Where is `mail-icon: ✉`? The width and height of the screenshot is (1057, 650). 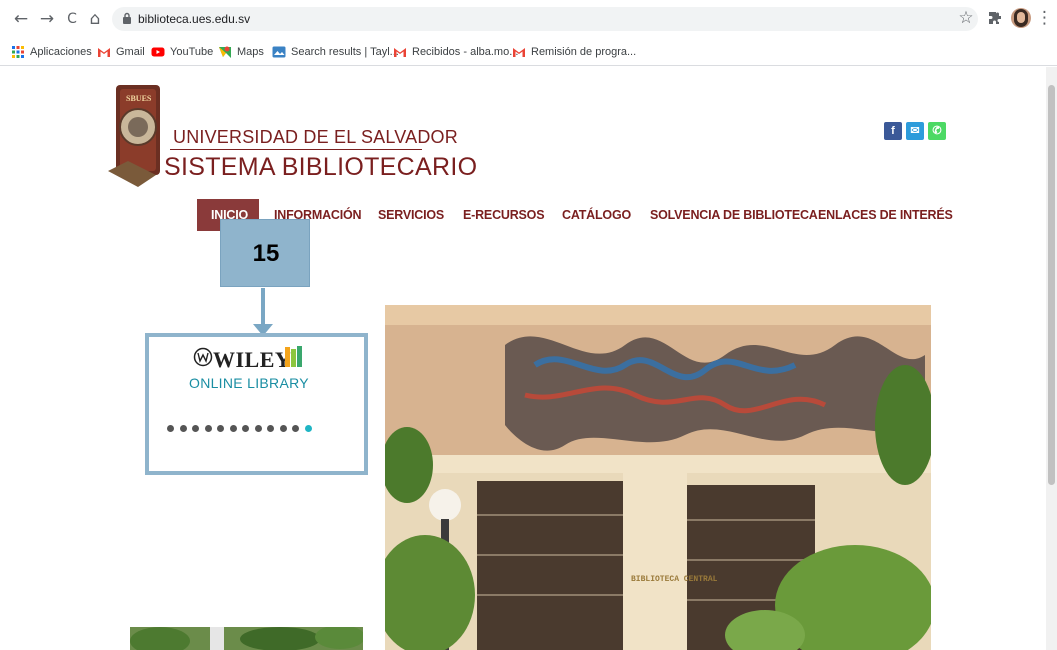 mail-icon: ✉ is located at coordinates (915, 131).